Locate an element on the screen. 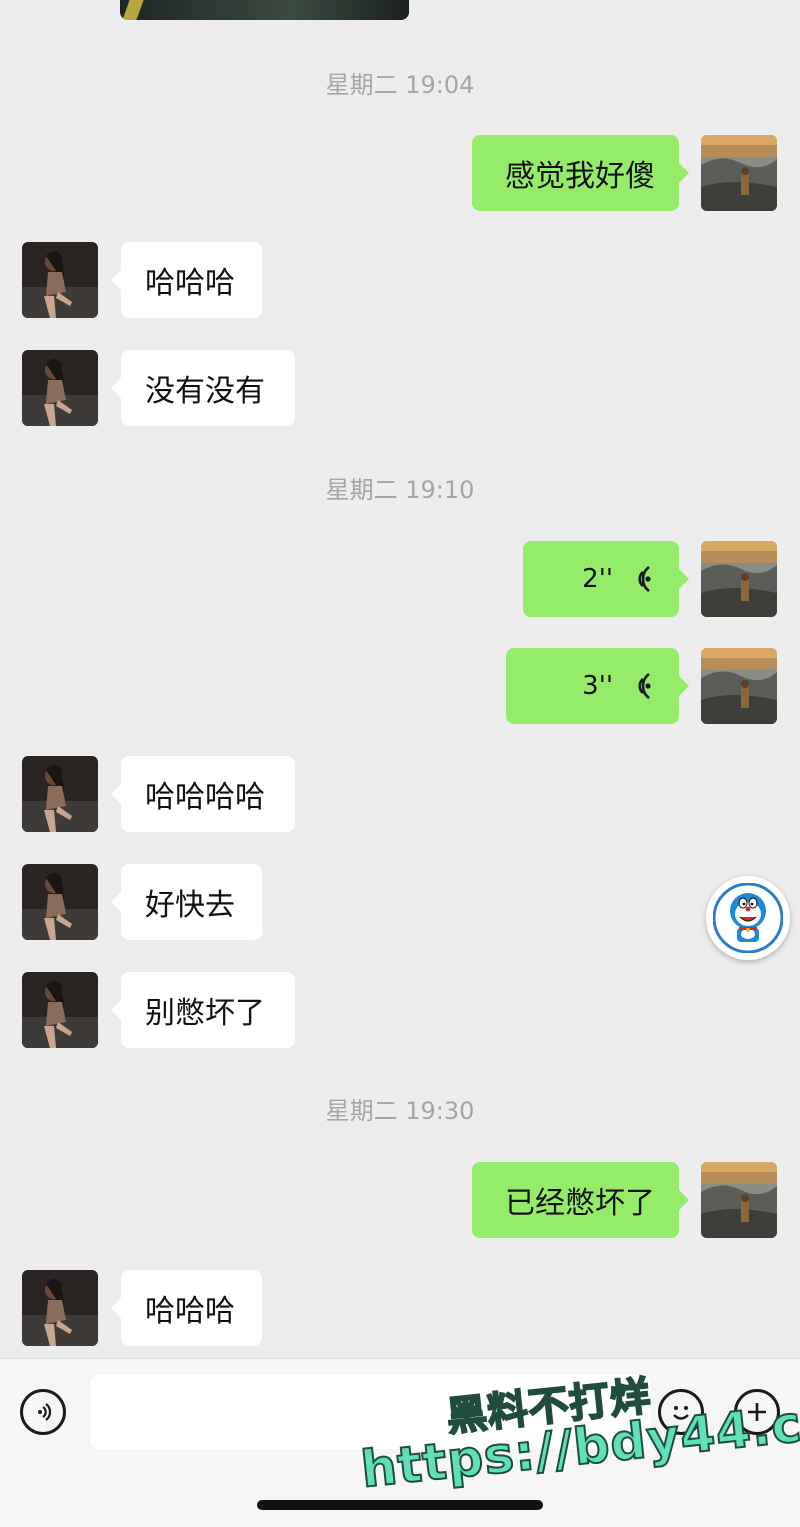 This screenshot has height=1527, width=800. voice-duration: 2'' is located at coordinates (597, 579).